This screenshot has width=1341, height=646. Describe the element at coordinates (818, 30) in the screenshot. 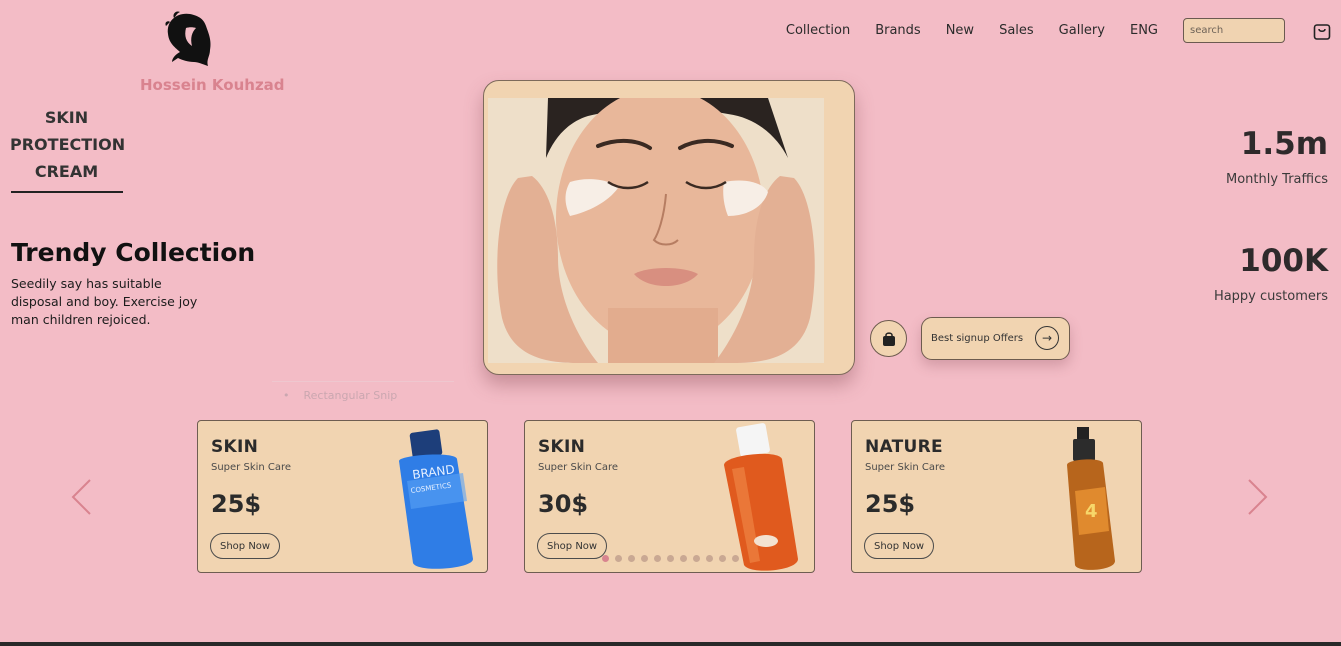

I see `nav-collection: Collection` at that location.